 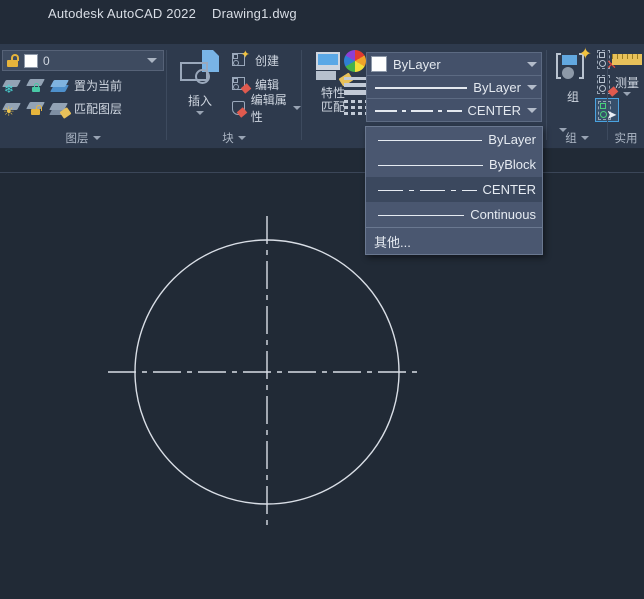 I want to click on layer-row-1: ❄ 置为当前, so click(x=61, y=85).